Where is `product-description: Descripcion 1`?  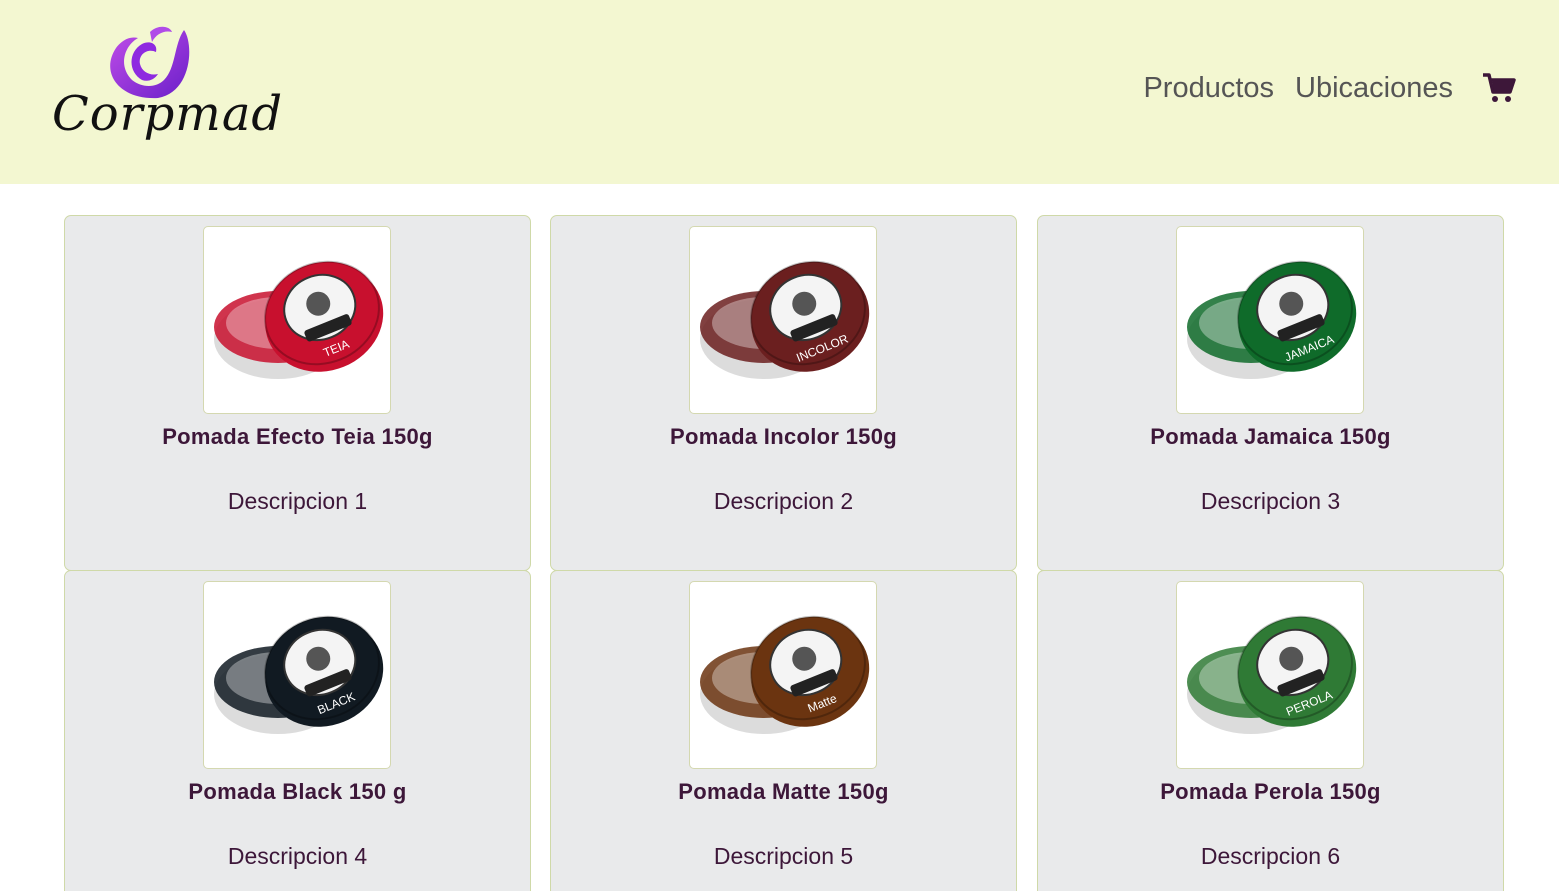 product-description: Descripcion 1 is located at coordinates (297, 501).